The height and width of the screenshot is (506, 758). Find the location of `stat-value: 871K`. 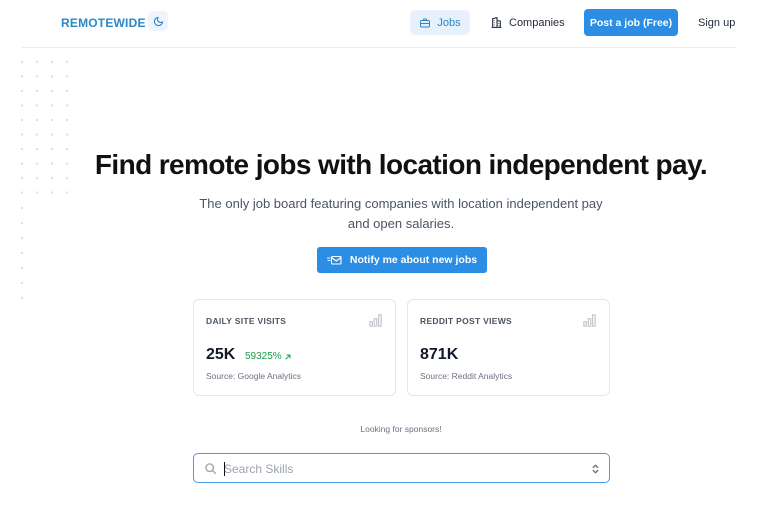

stat-value: 871K is located at coordinates (439, 354).